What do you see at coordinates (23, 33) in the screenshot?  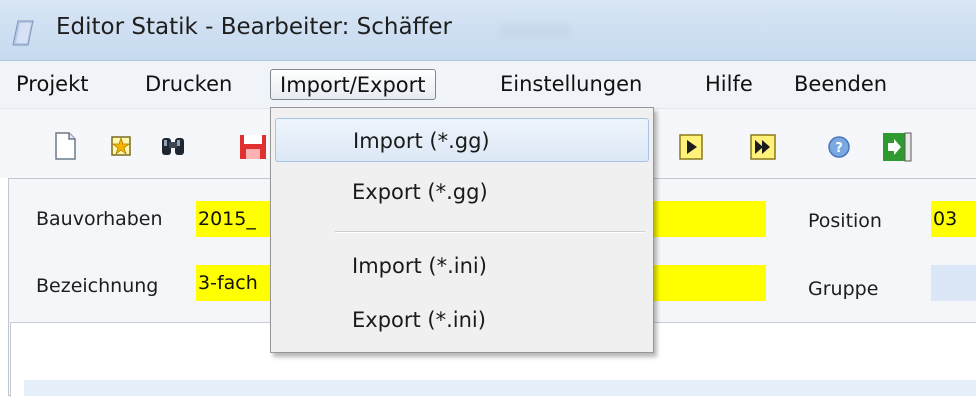 I see `app-icon` at bounding box center [23, 33].